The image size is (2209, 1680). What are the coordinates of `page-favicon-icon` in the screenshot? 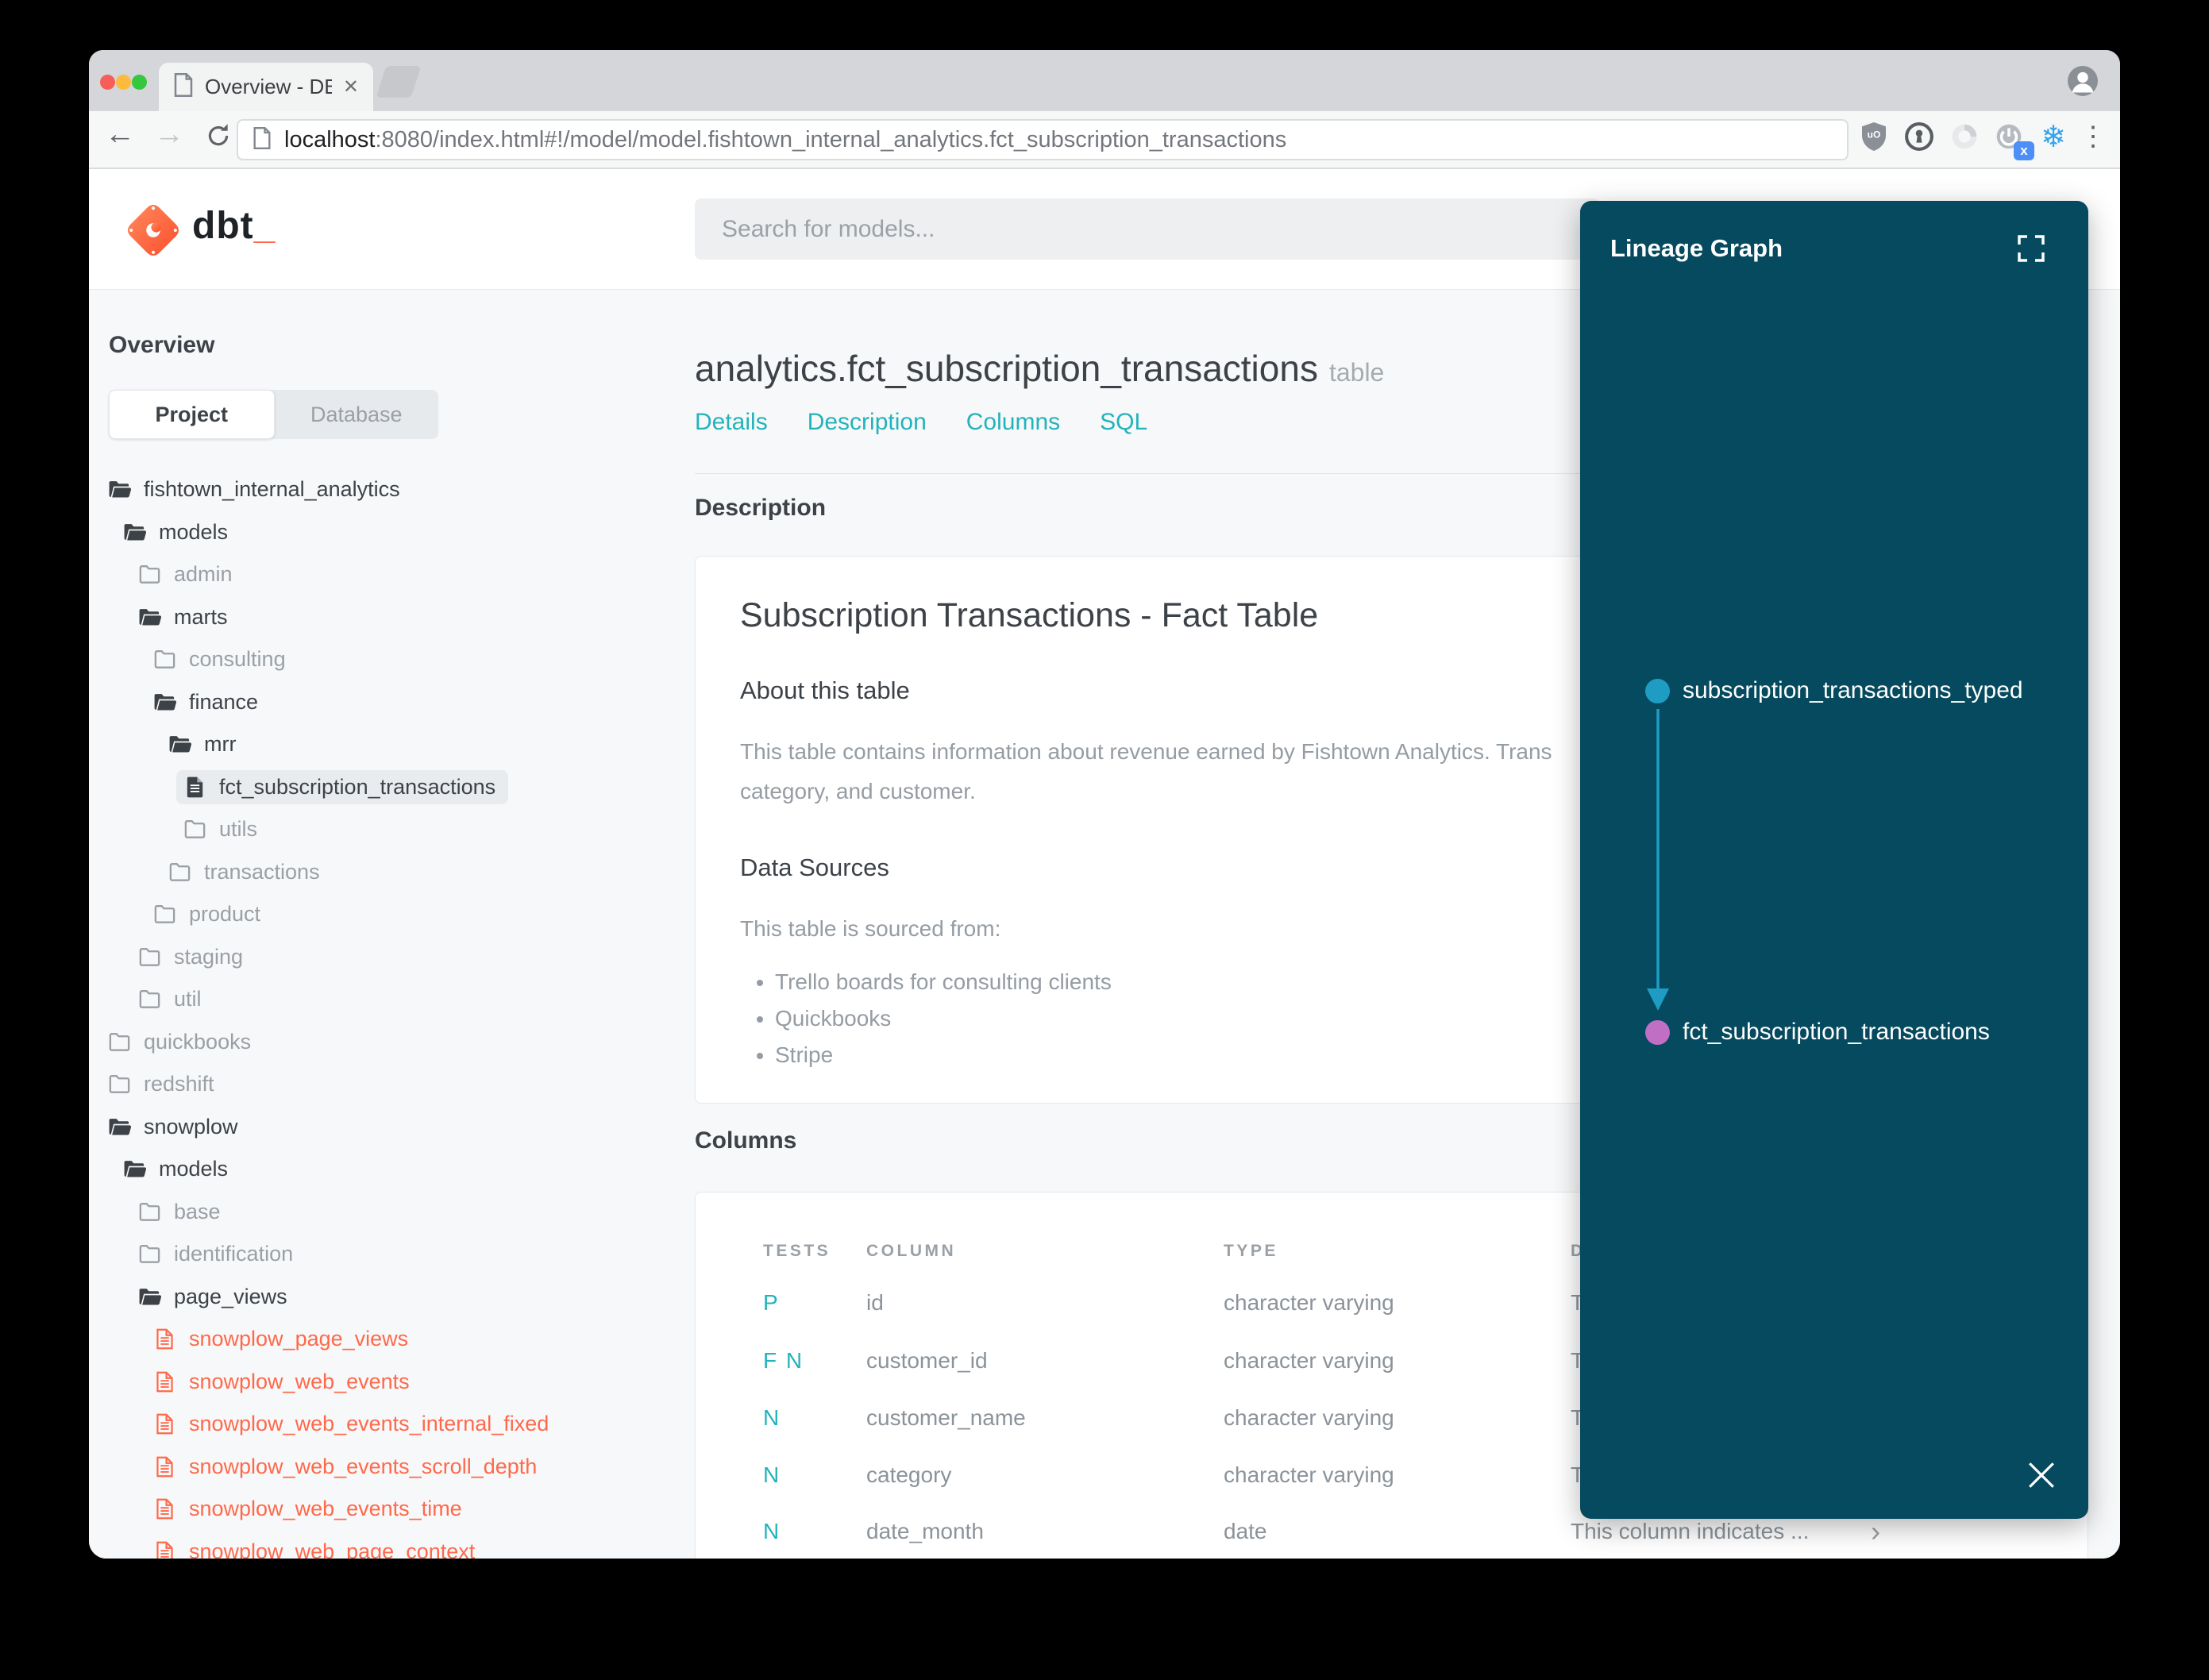 It's located at (183, 87).